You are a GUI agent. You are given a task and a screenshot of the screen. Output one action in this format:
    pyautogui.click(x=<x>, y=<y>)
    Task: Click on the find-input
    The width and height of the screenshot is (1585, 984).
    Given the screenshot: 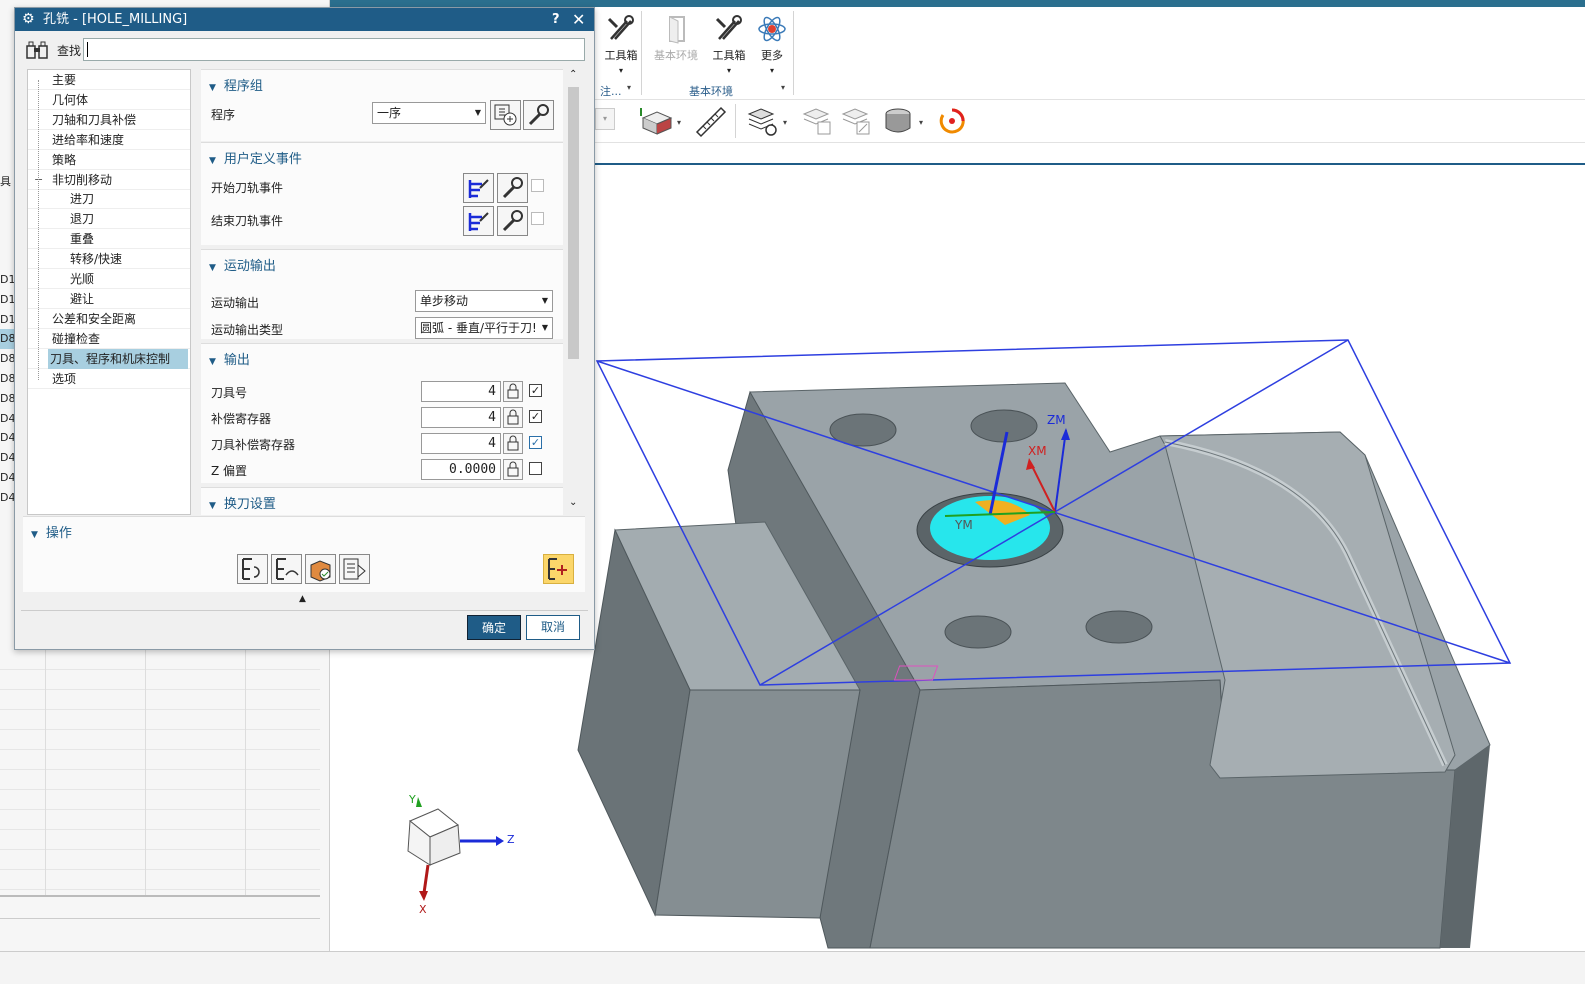 What is the action you would take?
    pyautogui.click(x=334, y=49)
    